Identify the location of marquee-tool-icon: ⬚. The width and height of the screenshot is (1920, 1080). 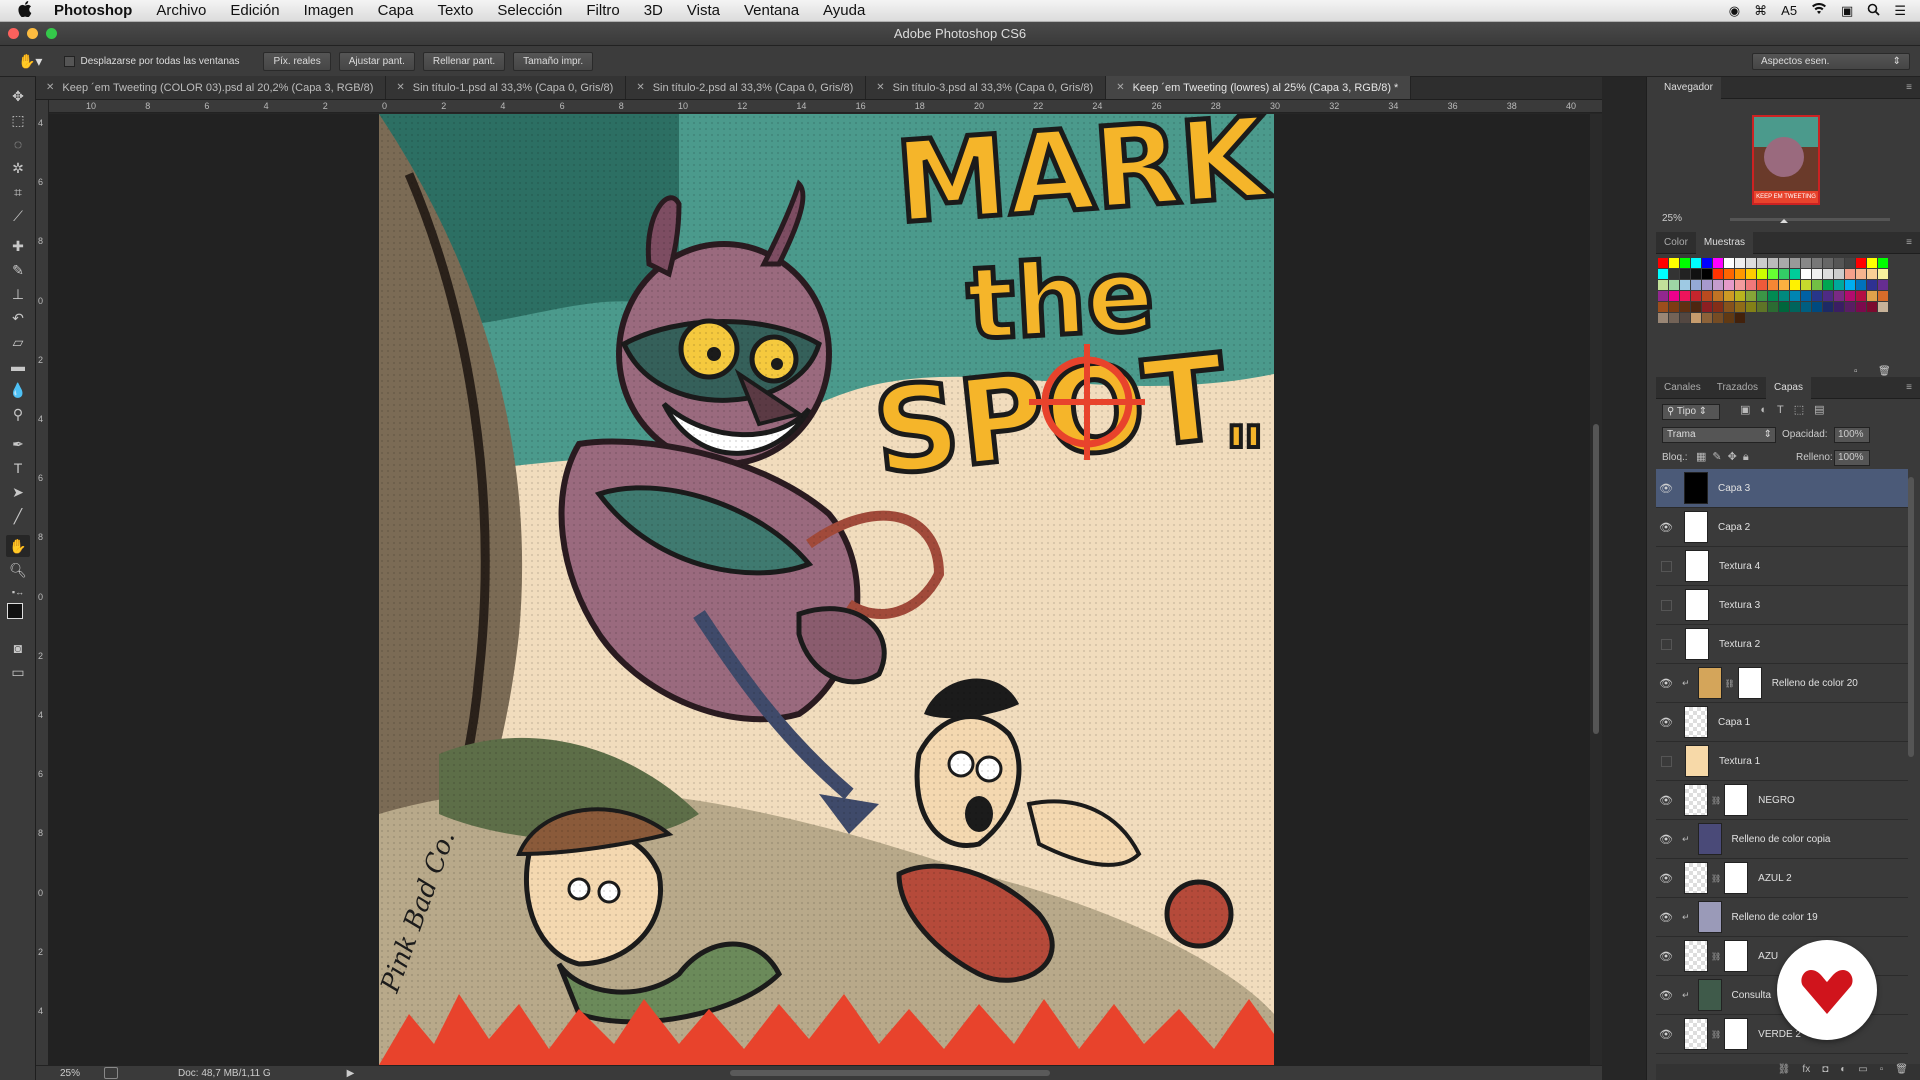
(18, 120).